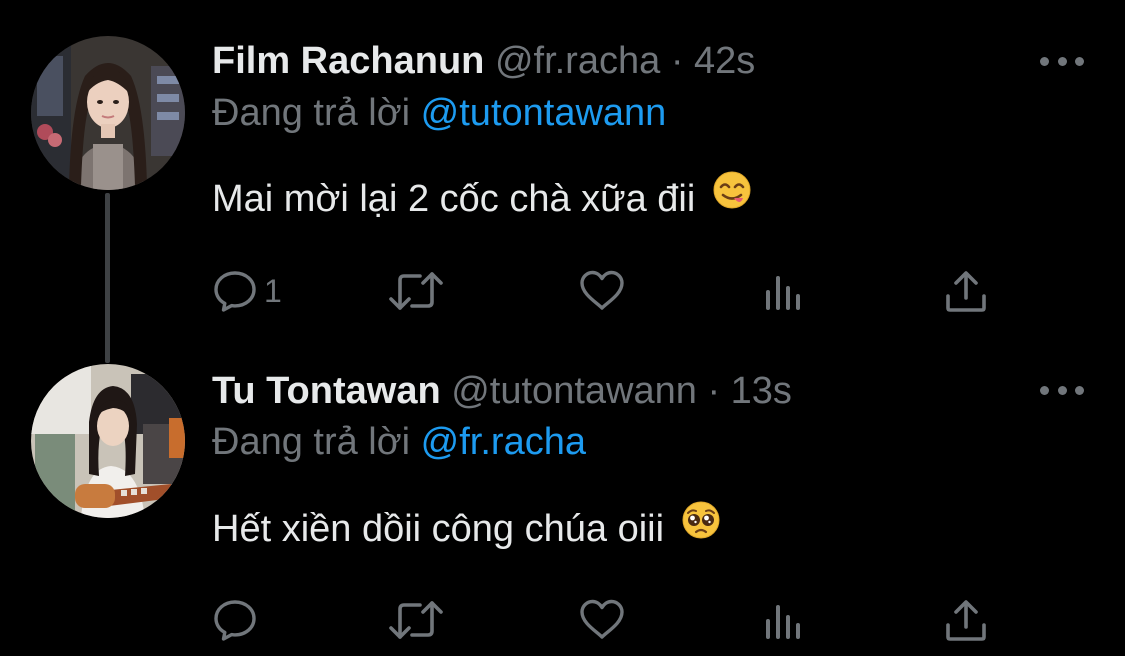  I want to click on tweet-text: Hết xiền dồii công chúa oiii, so click(466, 529).